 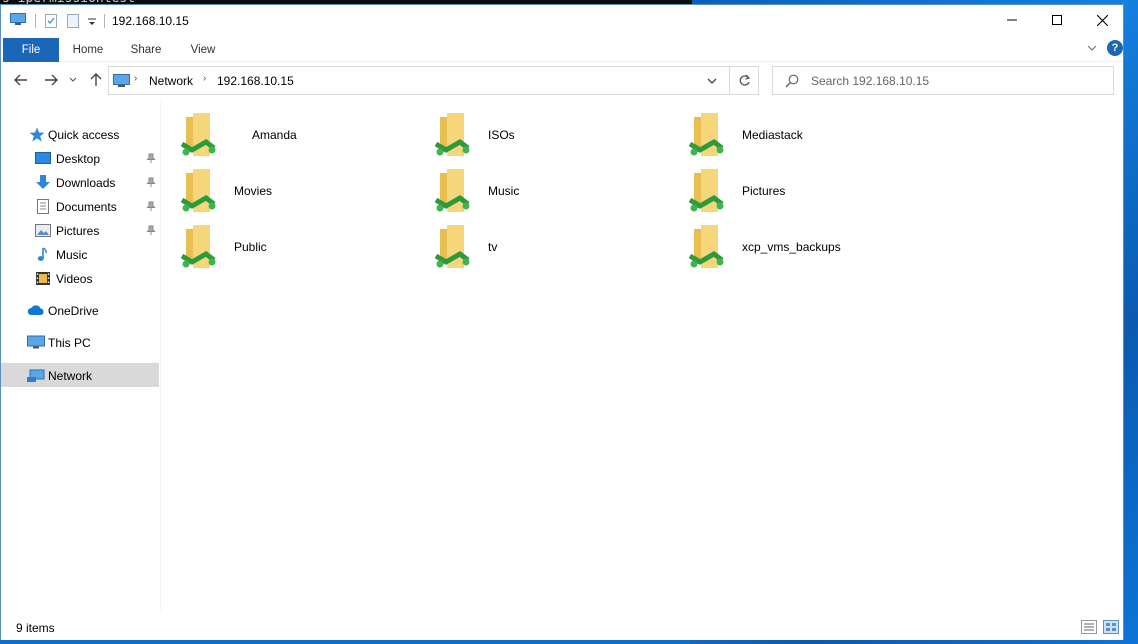 I want to click on nav-item-desktop: Desktop, so click(x=80, y=158).